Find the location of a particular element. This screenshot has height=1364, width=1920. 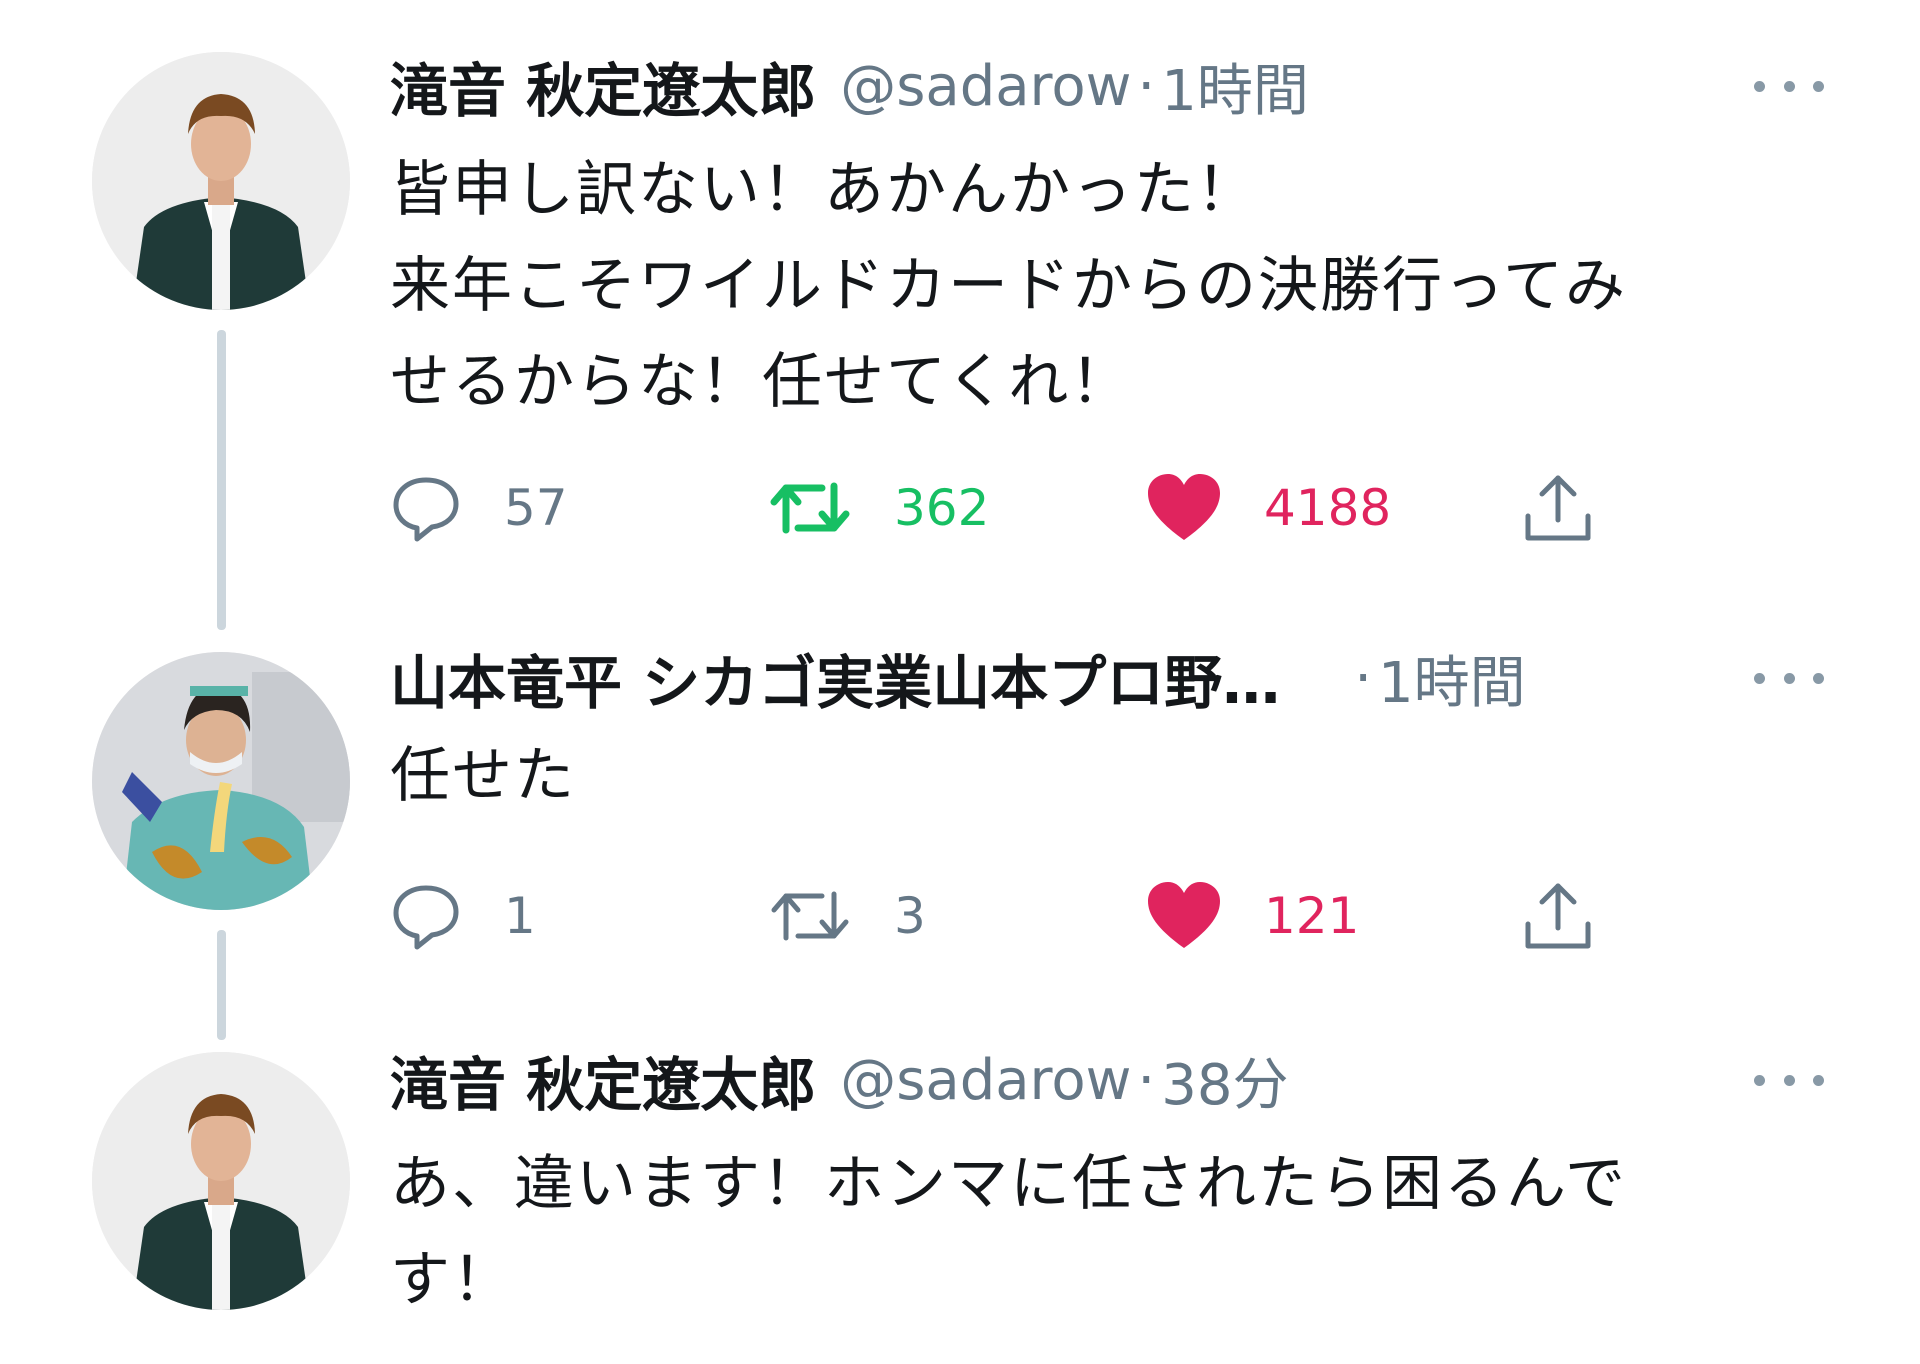

reply-button: 1 is located at coordinates (463, 916).